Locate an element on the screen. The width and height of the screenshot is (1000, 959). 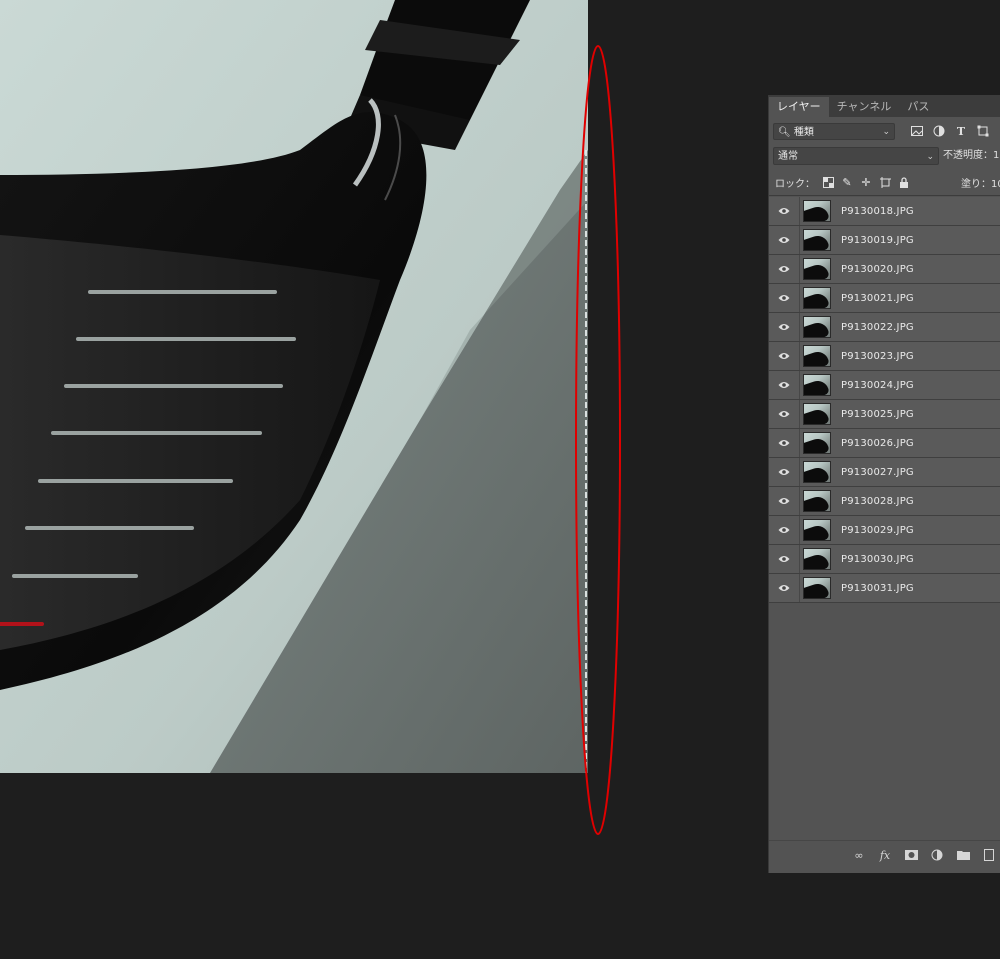
layer-row: P9130021.JPG is located at coordinates (884, 298).